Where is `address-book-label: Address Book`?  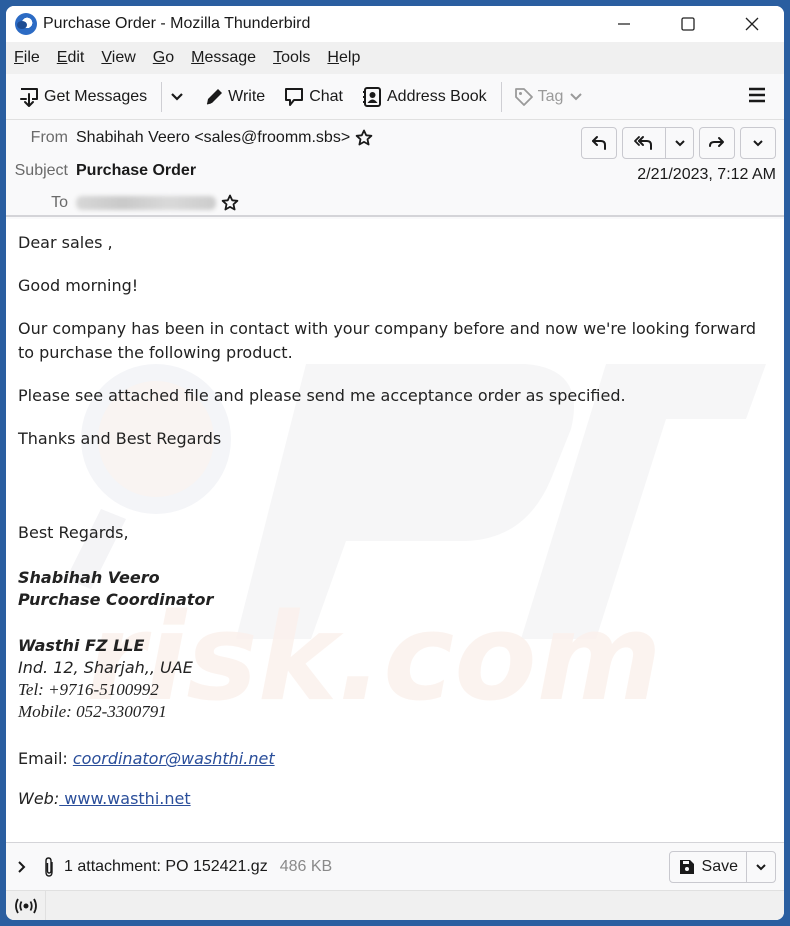 address-book-label: Address Book is located at coordinates (437, 96).